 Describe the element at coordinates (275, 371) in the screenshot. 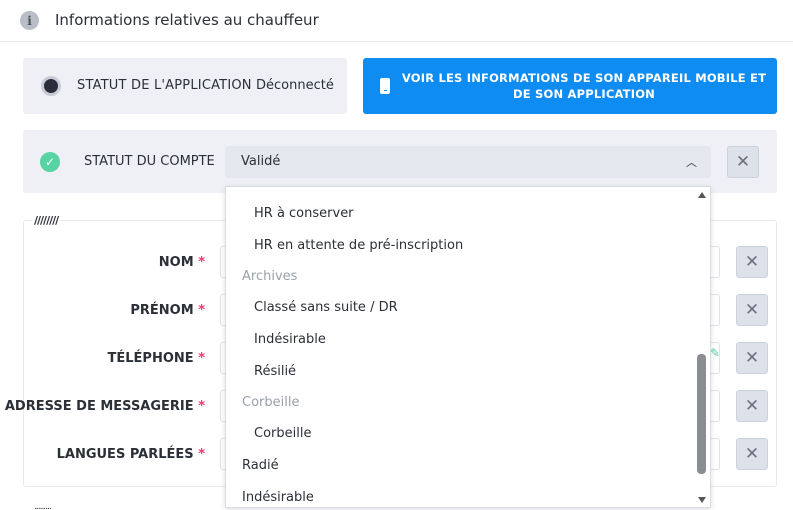

I see `dropdown-option: Résilié` at that location.